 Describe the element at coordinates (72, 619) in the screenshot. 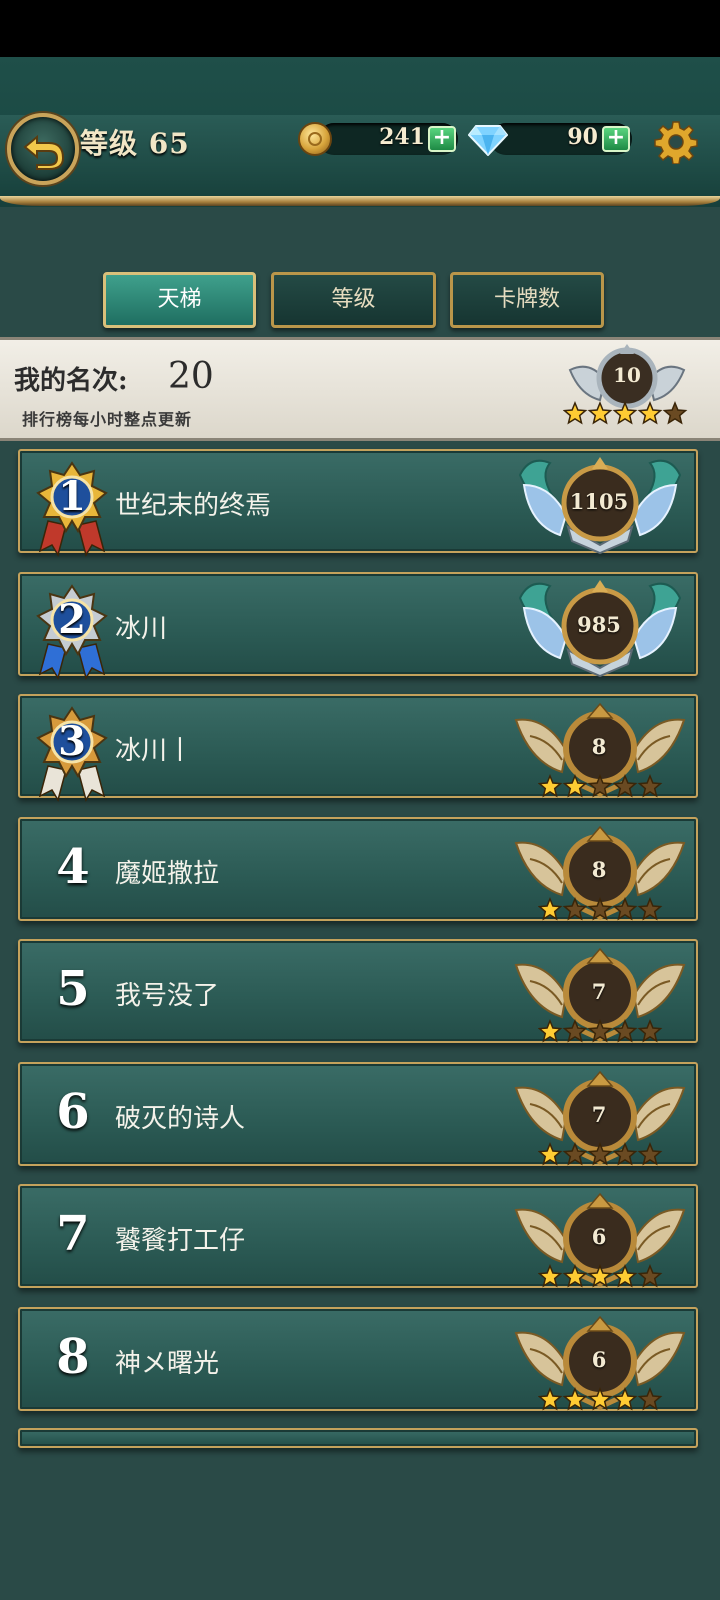

I see `rank-number: 2` at that location.